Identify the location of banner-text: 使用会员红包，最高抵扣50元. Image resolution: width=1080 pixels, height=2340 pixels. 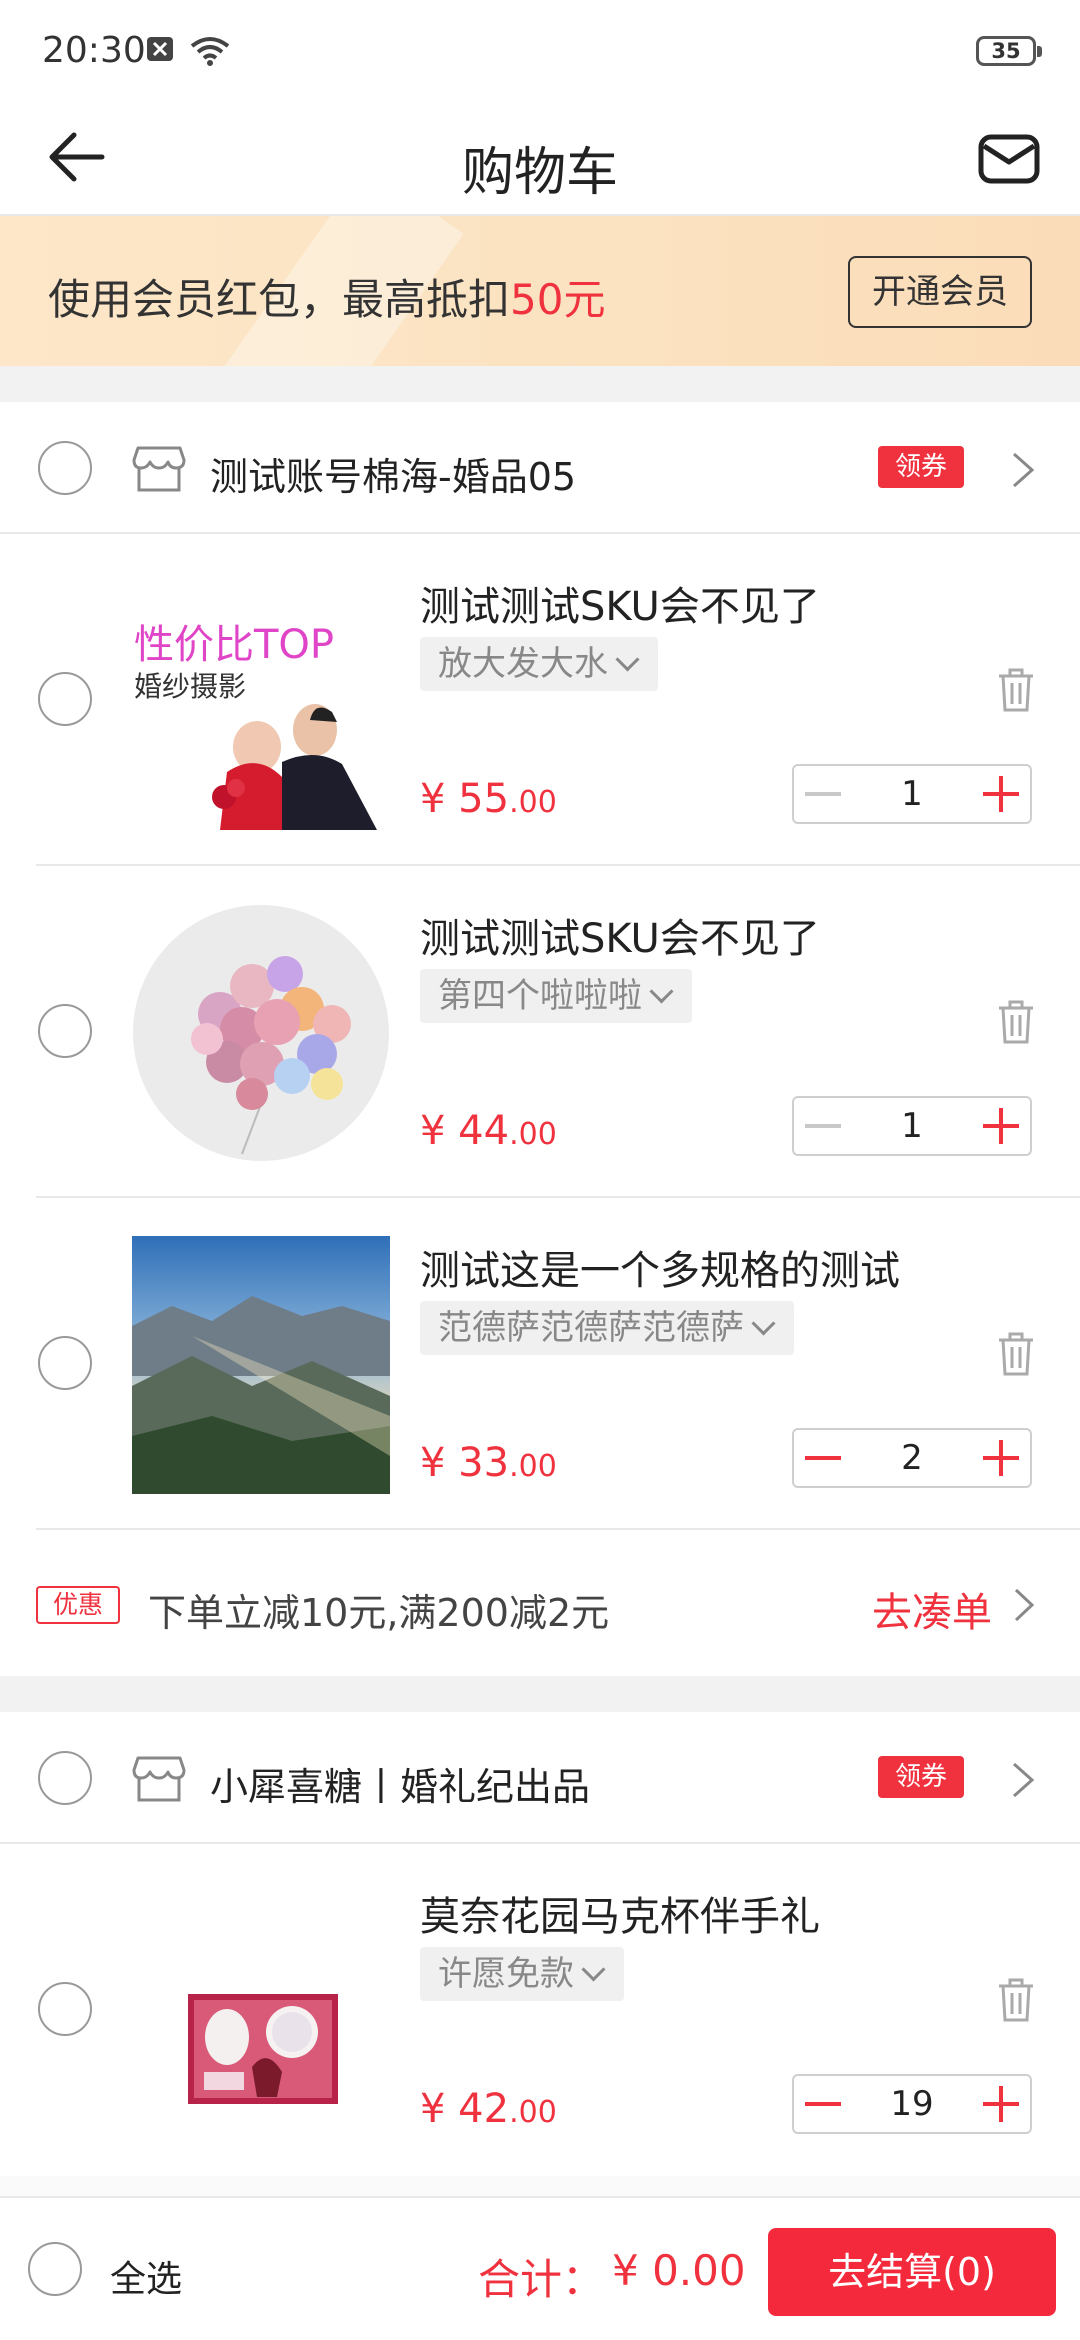
(326, 296).